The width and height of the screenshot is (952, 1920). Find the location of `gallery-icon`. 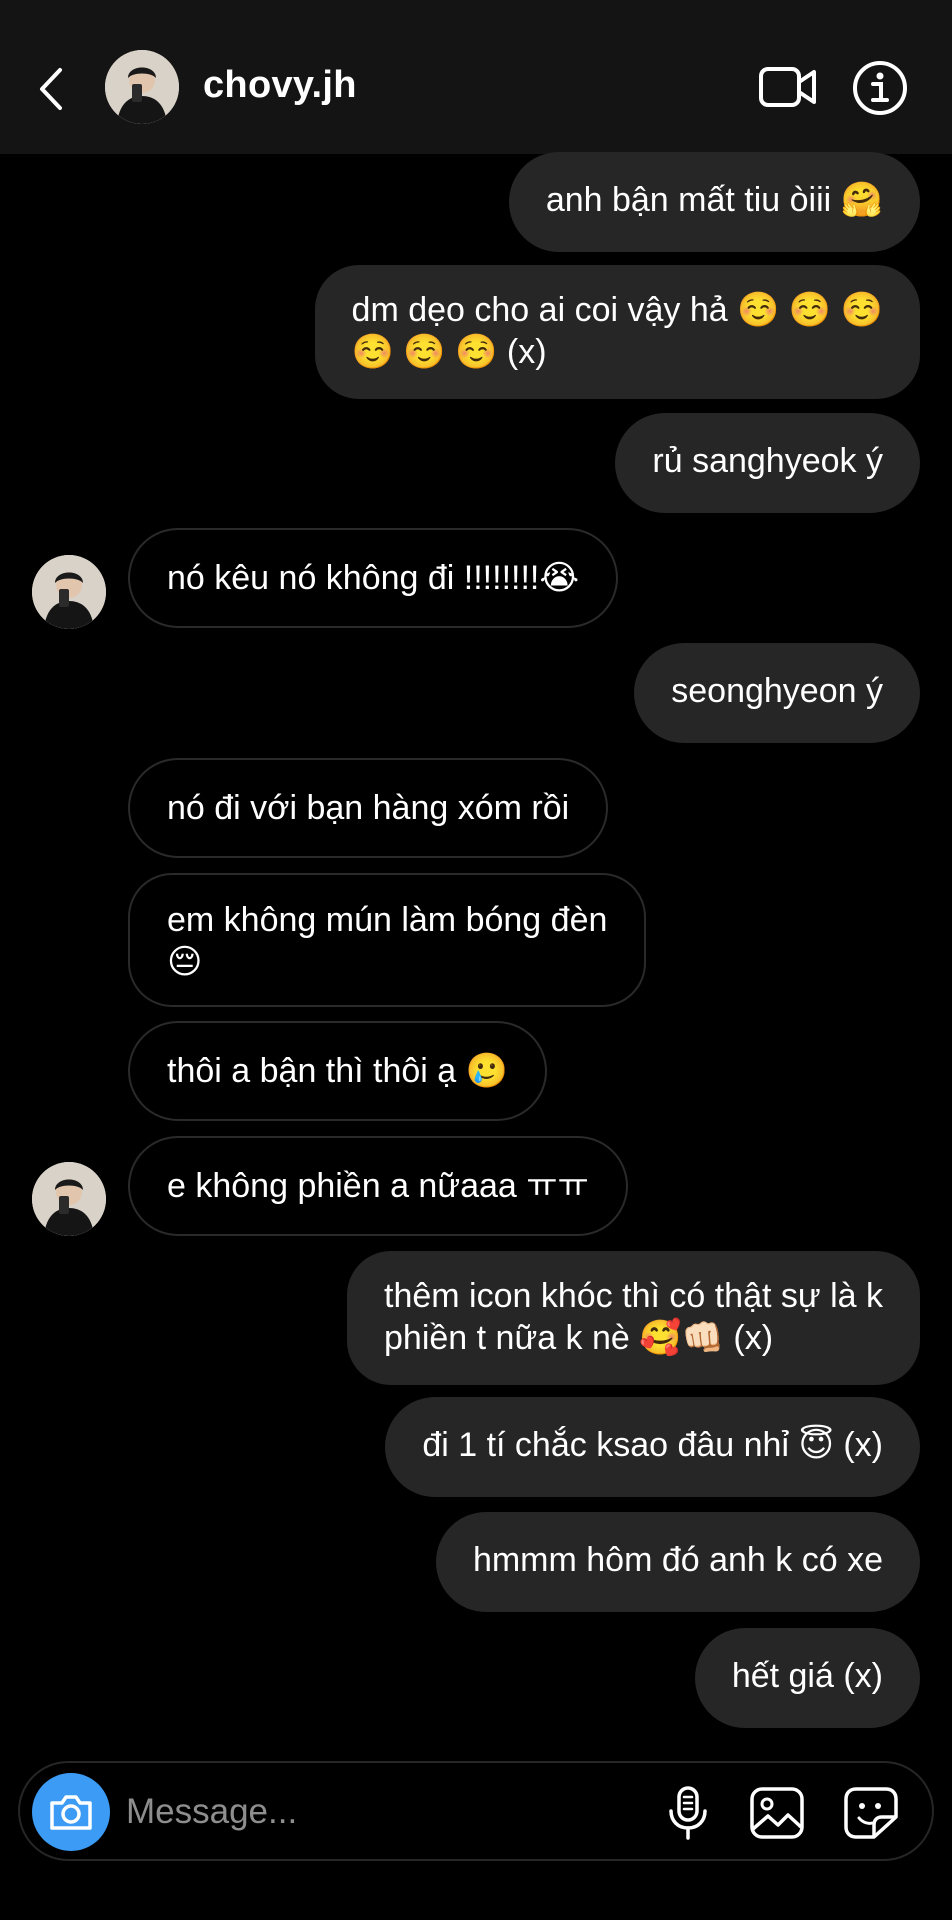

gallery-icon is located at coordinates (777, 1813).